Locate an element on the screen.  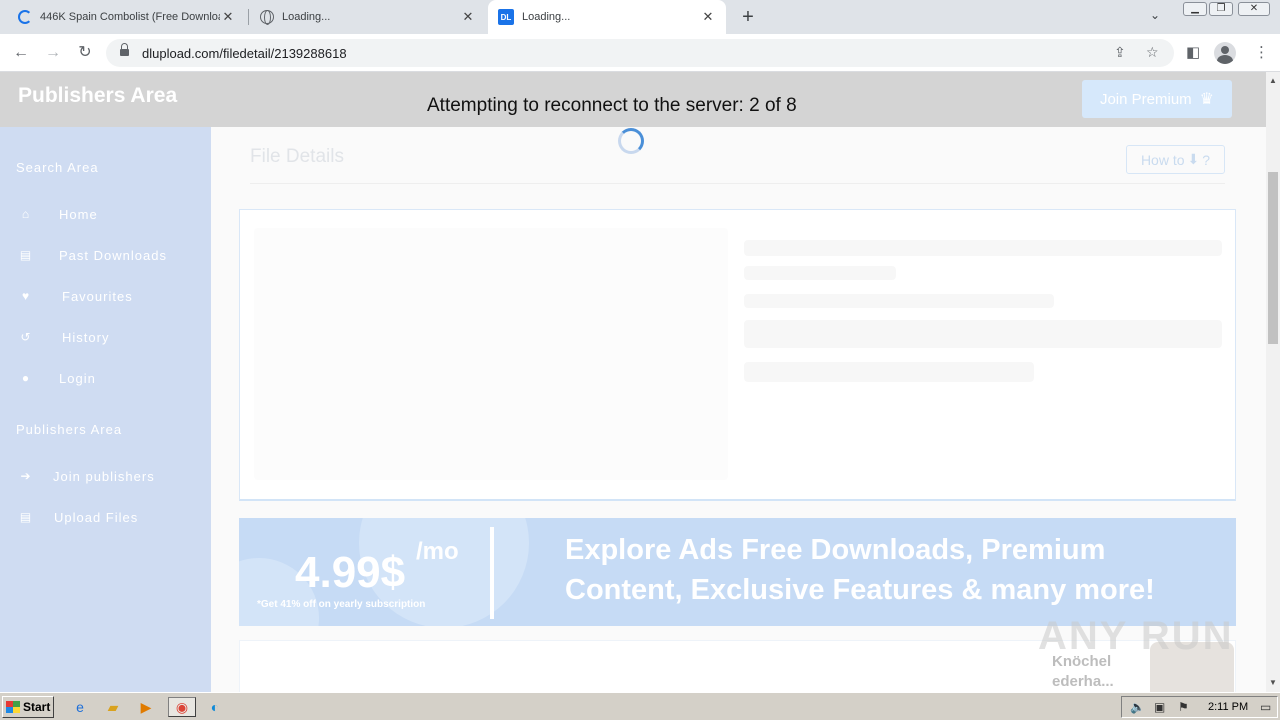
sidebar-item-label: Upload Files is located at coordinates (96, 517).